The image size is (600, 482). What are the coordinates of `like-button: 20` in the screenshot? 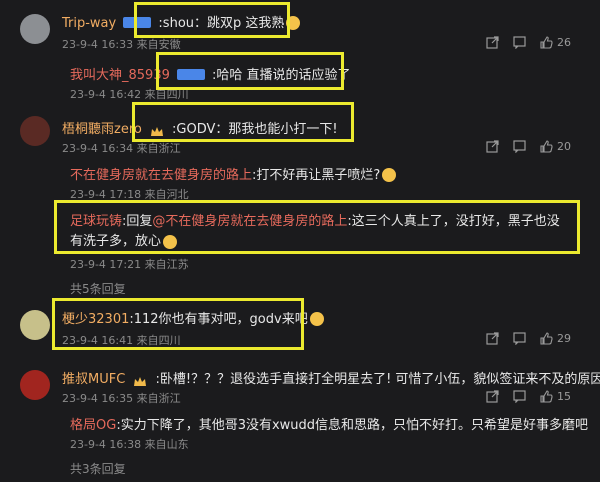 It's located at (555, 146).